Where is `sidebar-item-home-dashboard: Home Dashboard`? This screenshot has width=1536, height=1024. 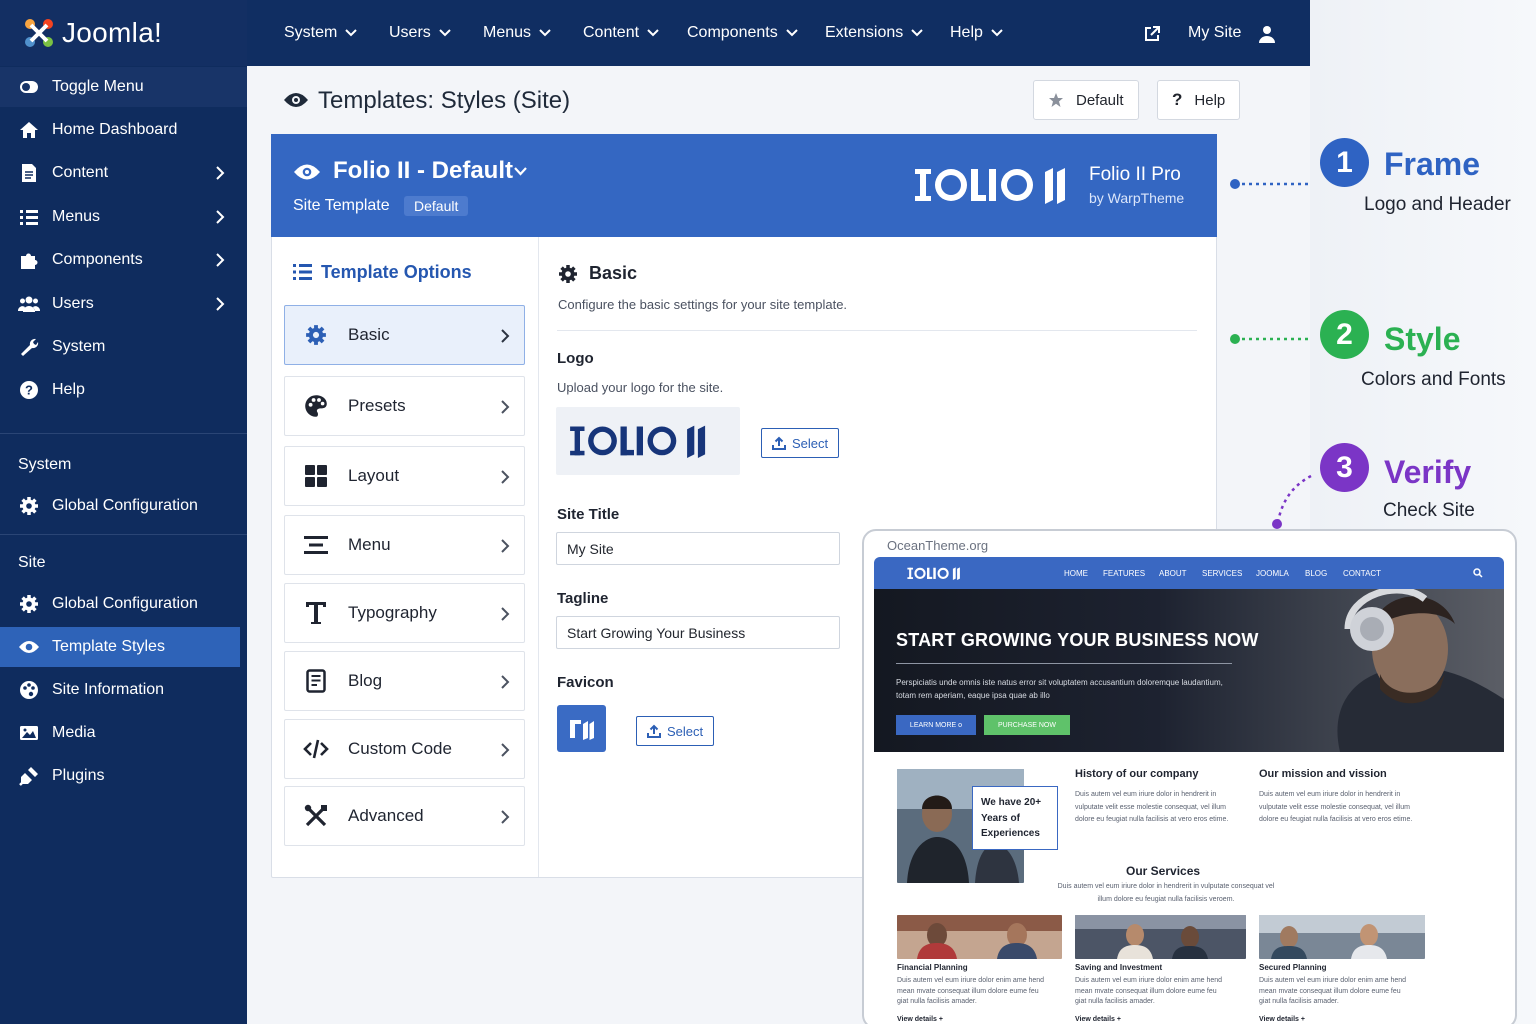
sidebar-item-home-dashboard: Home Dashboard is located at coordinates (123, 130).